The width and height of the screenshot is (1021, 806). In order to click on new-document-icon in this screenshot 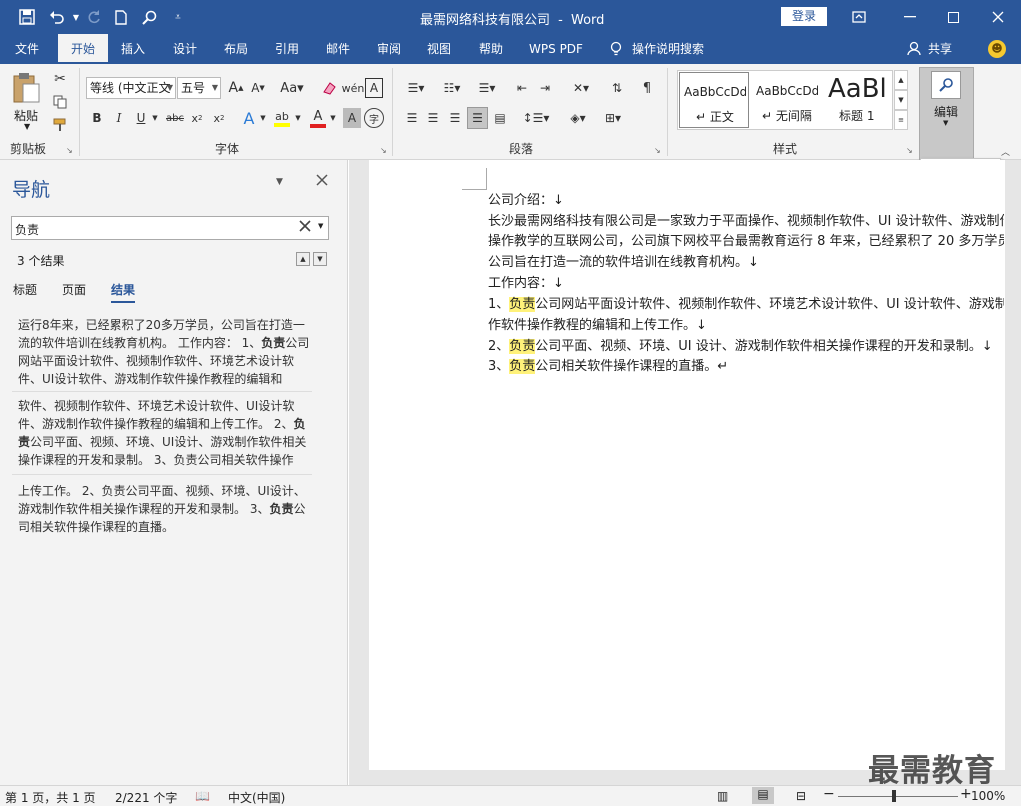, I will do `click(121, 17)`.